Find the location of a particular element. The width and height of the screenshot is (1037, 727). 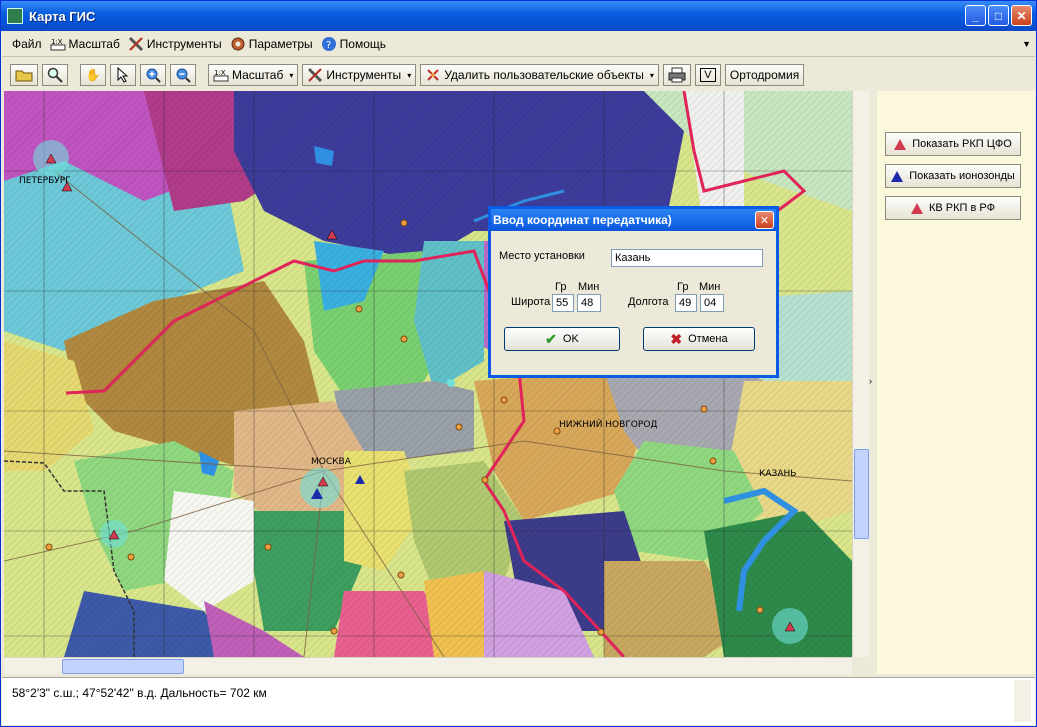

map-horizontal-scrollbar is located at coordinates (428, 665).